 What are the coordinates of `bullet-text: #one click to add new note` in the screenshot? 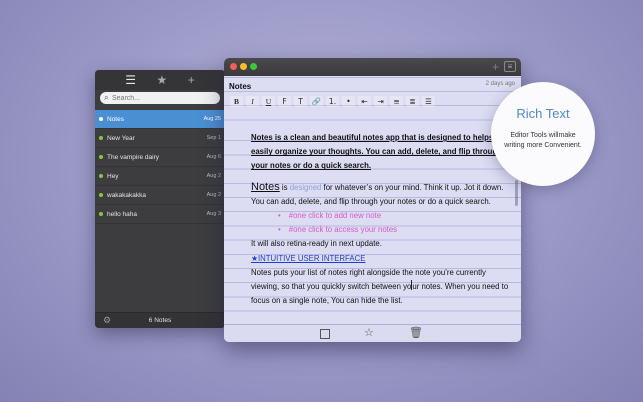 It's located at (335, 216).